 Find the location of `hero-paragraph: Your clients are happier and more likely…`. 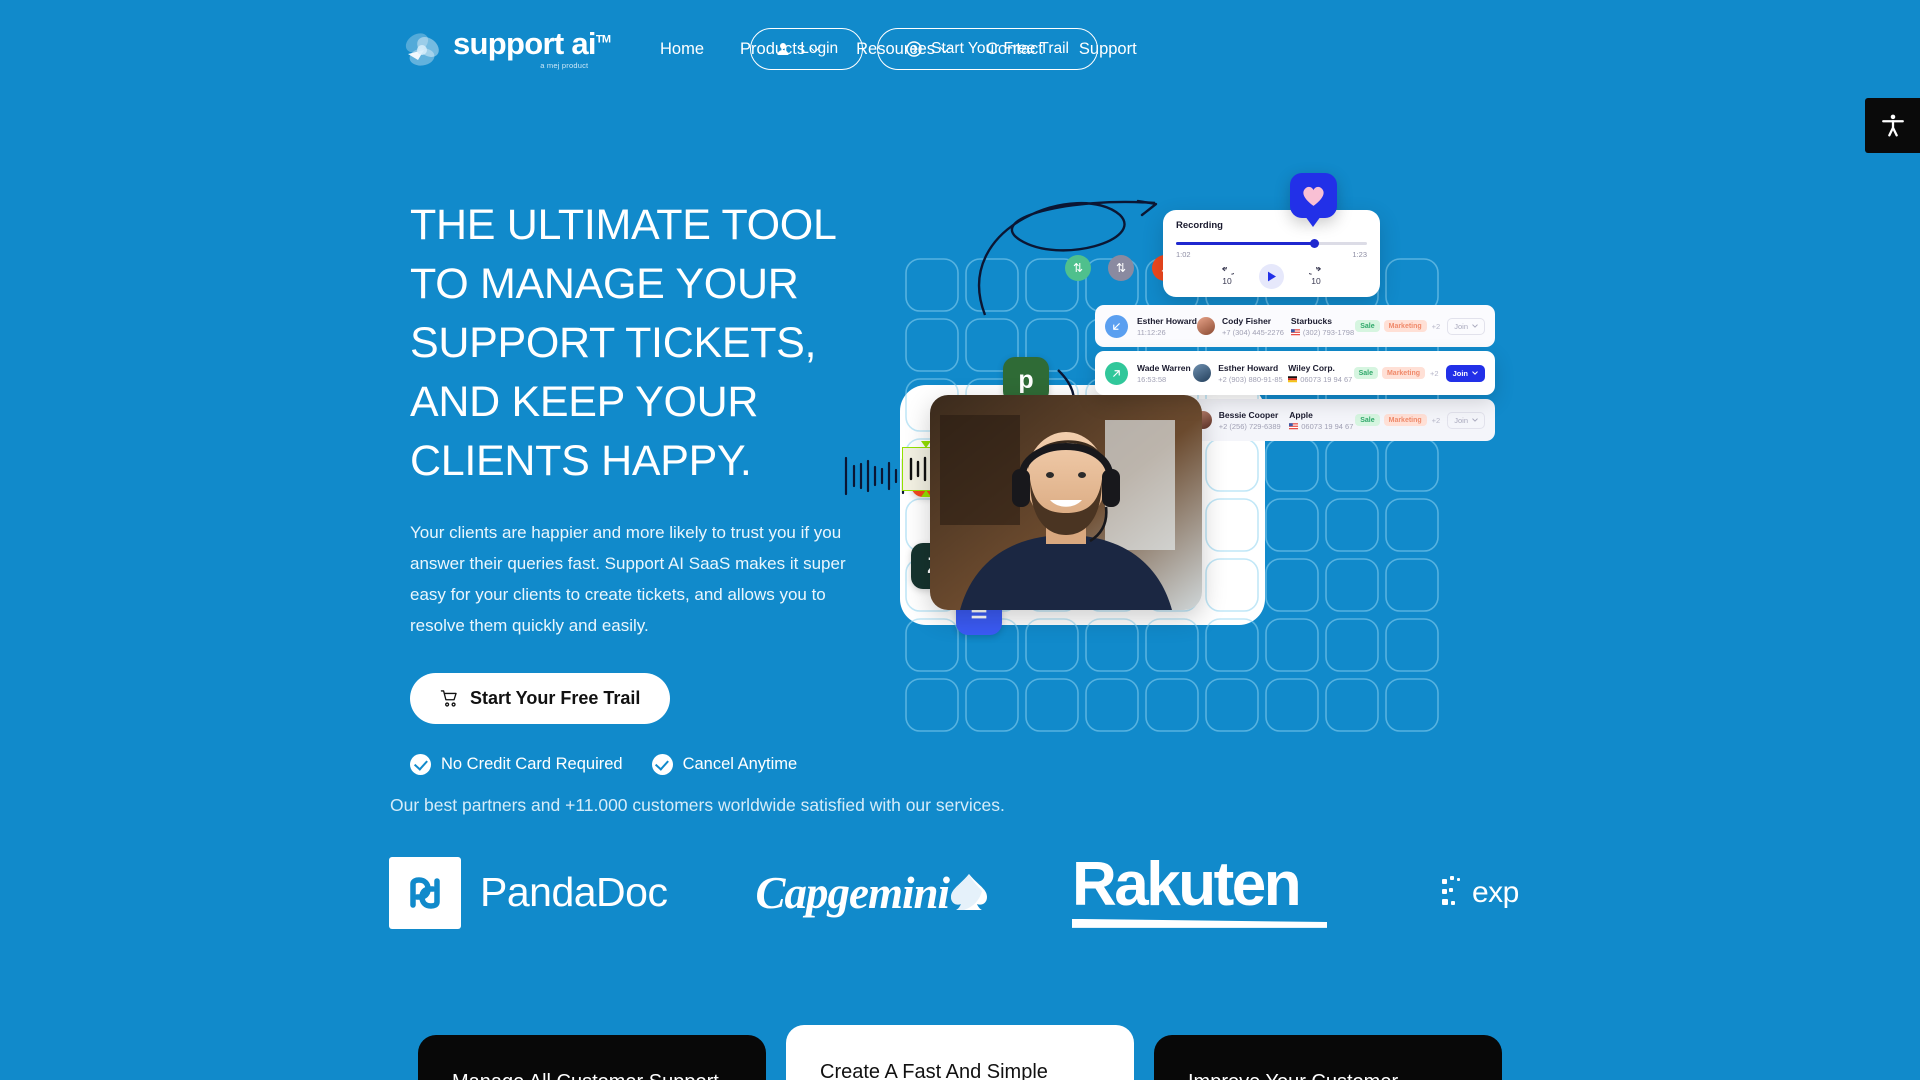

hero-paragraph: Your clients are happier and more likely… is located at coordinates (628, 579).